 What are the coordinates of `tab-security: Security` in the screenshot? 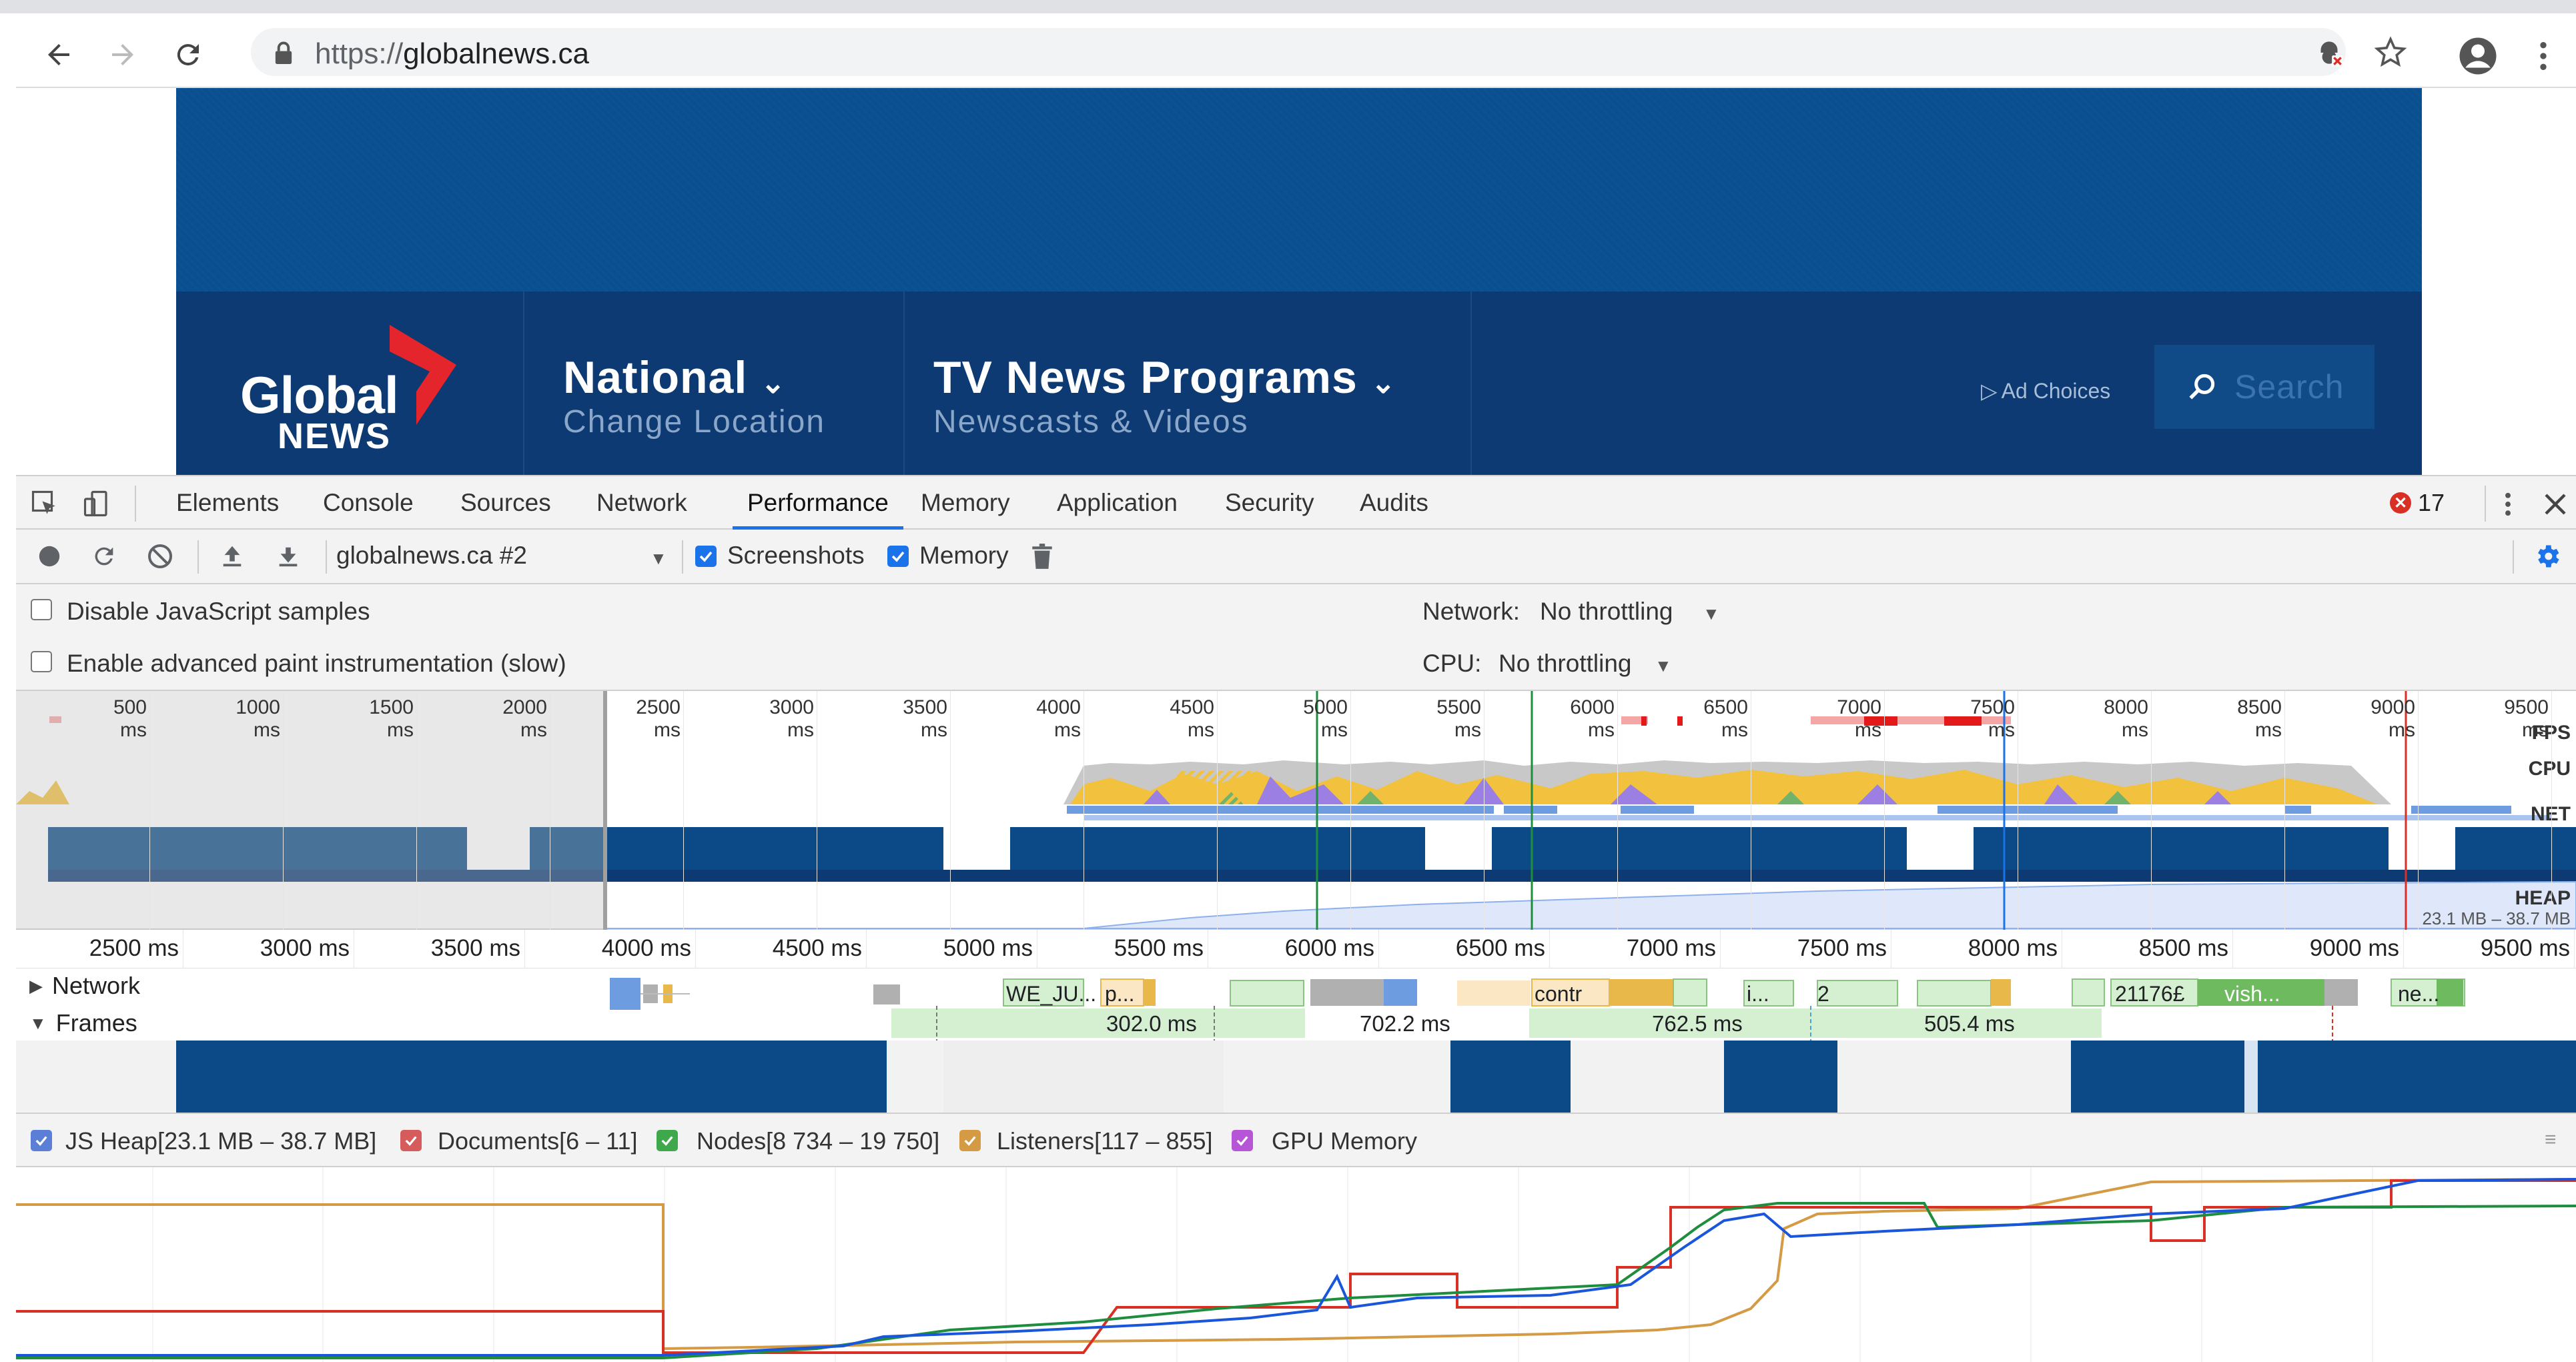 It's located at (1269, 503).